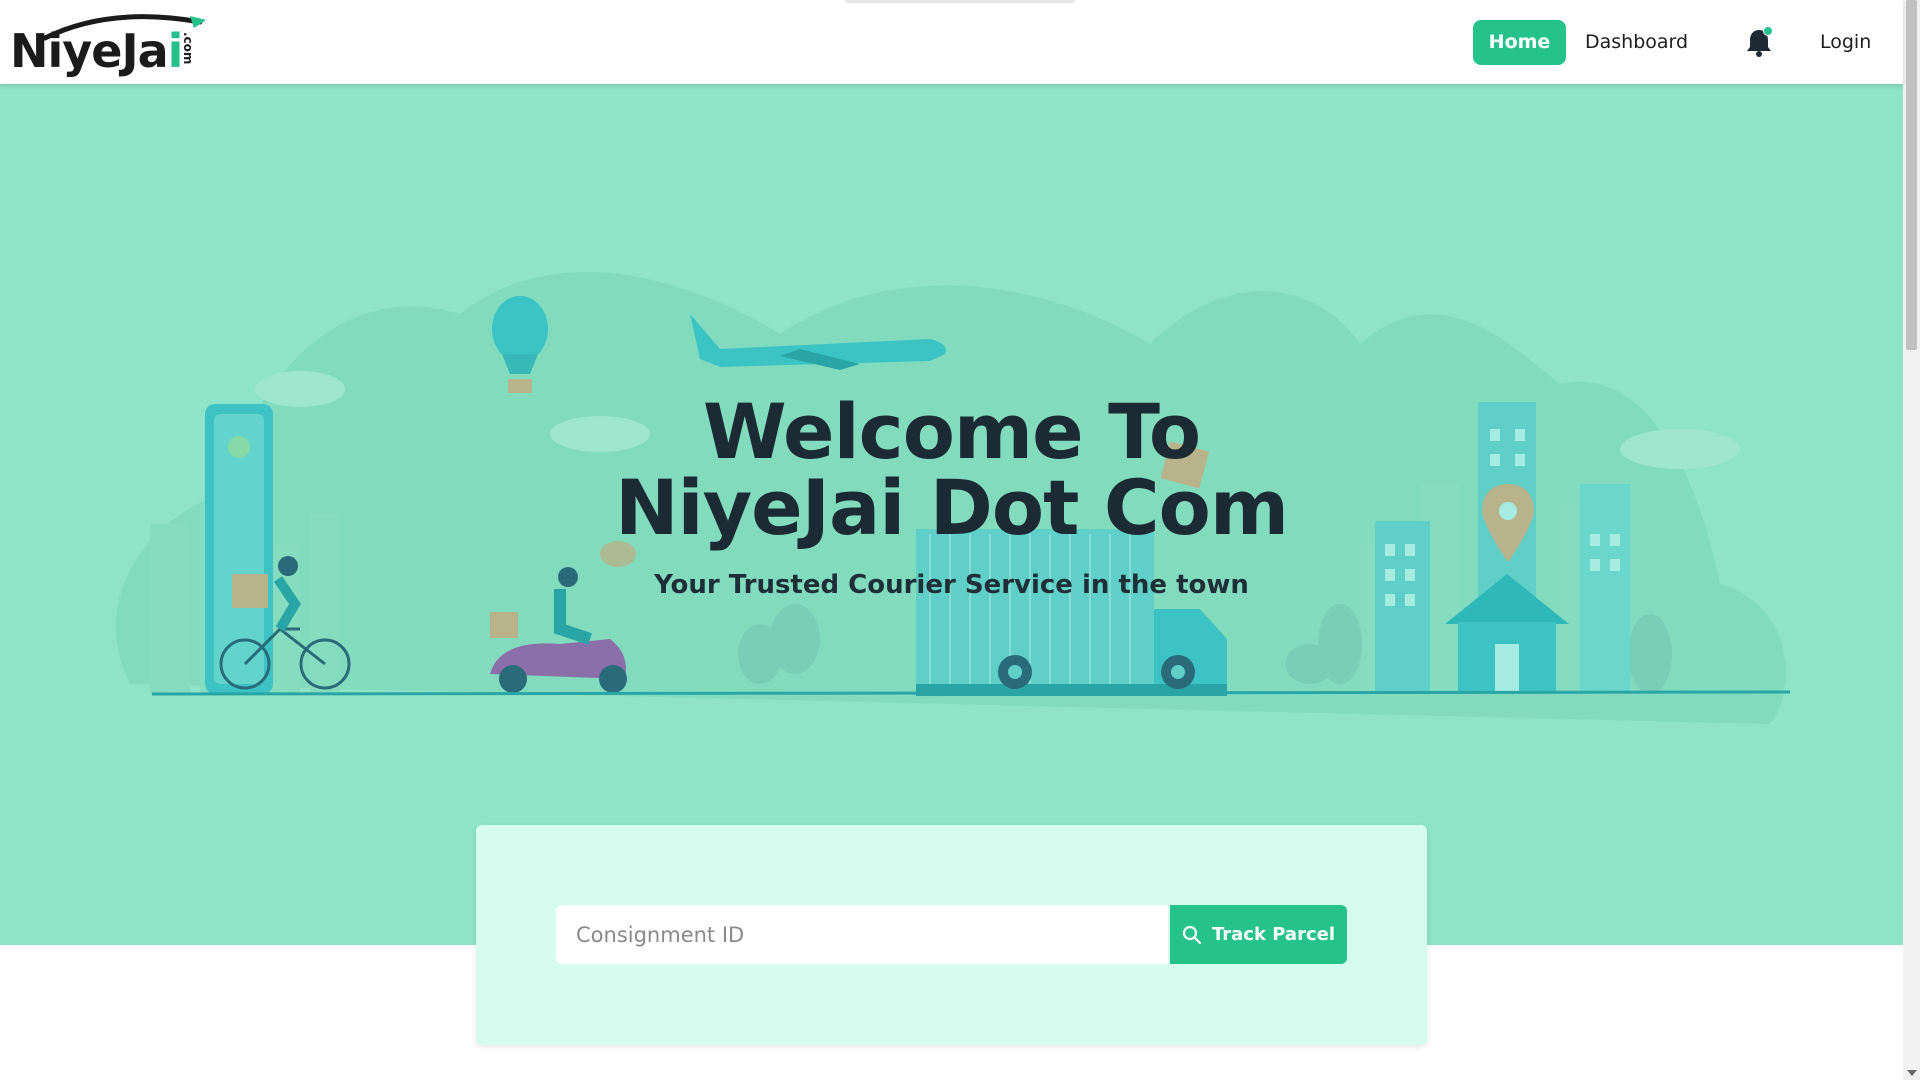 The image size is (1920, 1080). Describe the element at coordinates (188, 48) in the screenshot. I see `logo-com-suffix: .com` at that location.